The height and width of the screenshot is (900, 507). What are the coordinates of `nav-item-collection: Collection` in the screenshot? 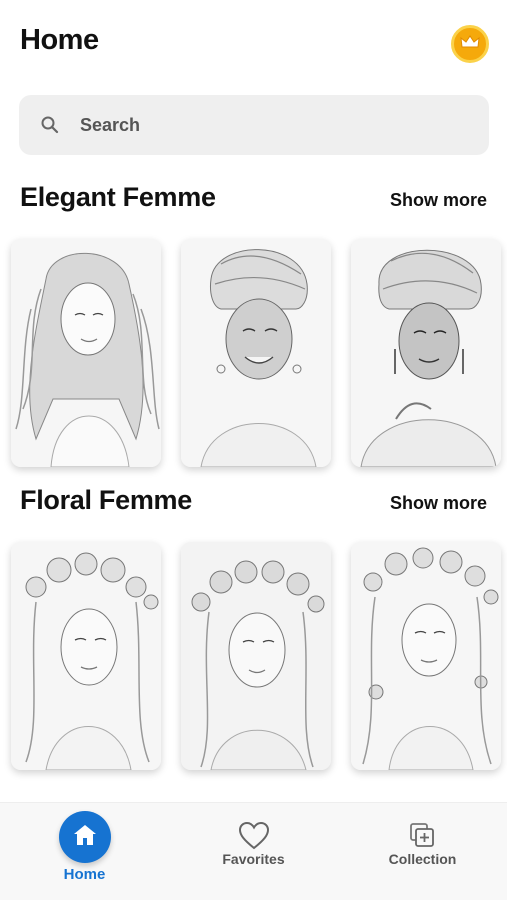 It's located at (422, 851).